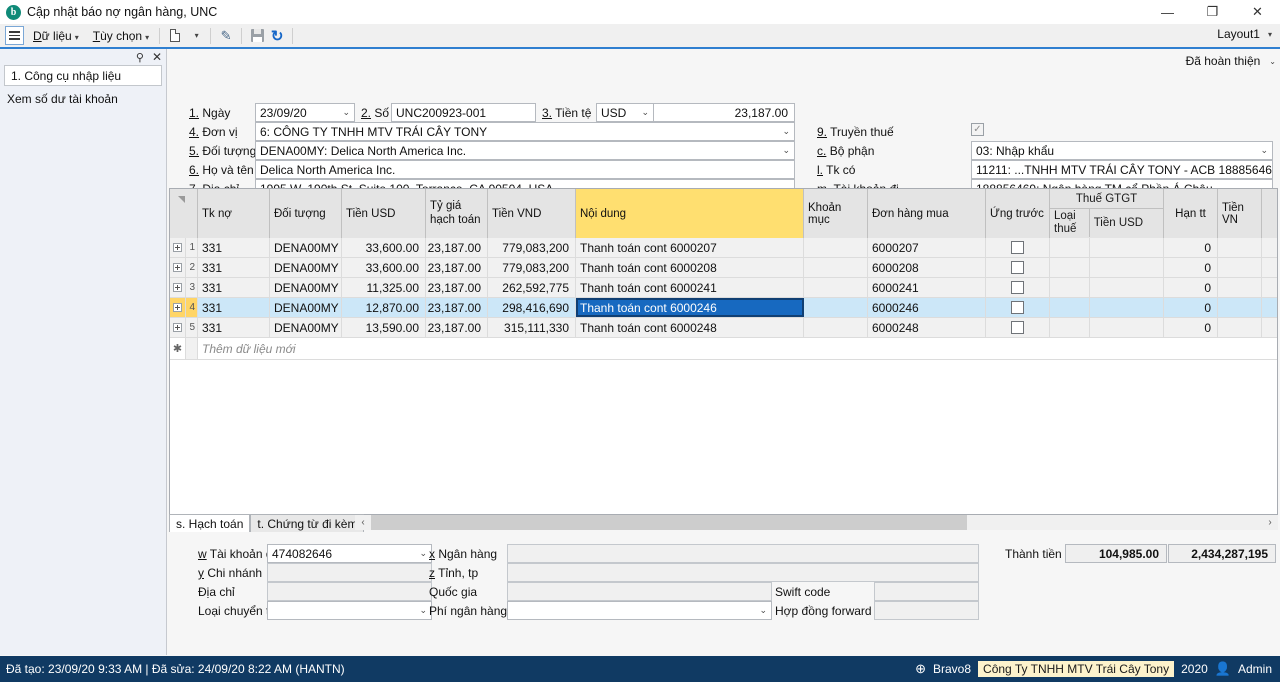  I want to click on grid-select-all-corner, so click(184, 213).